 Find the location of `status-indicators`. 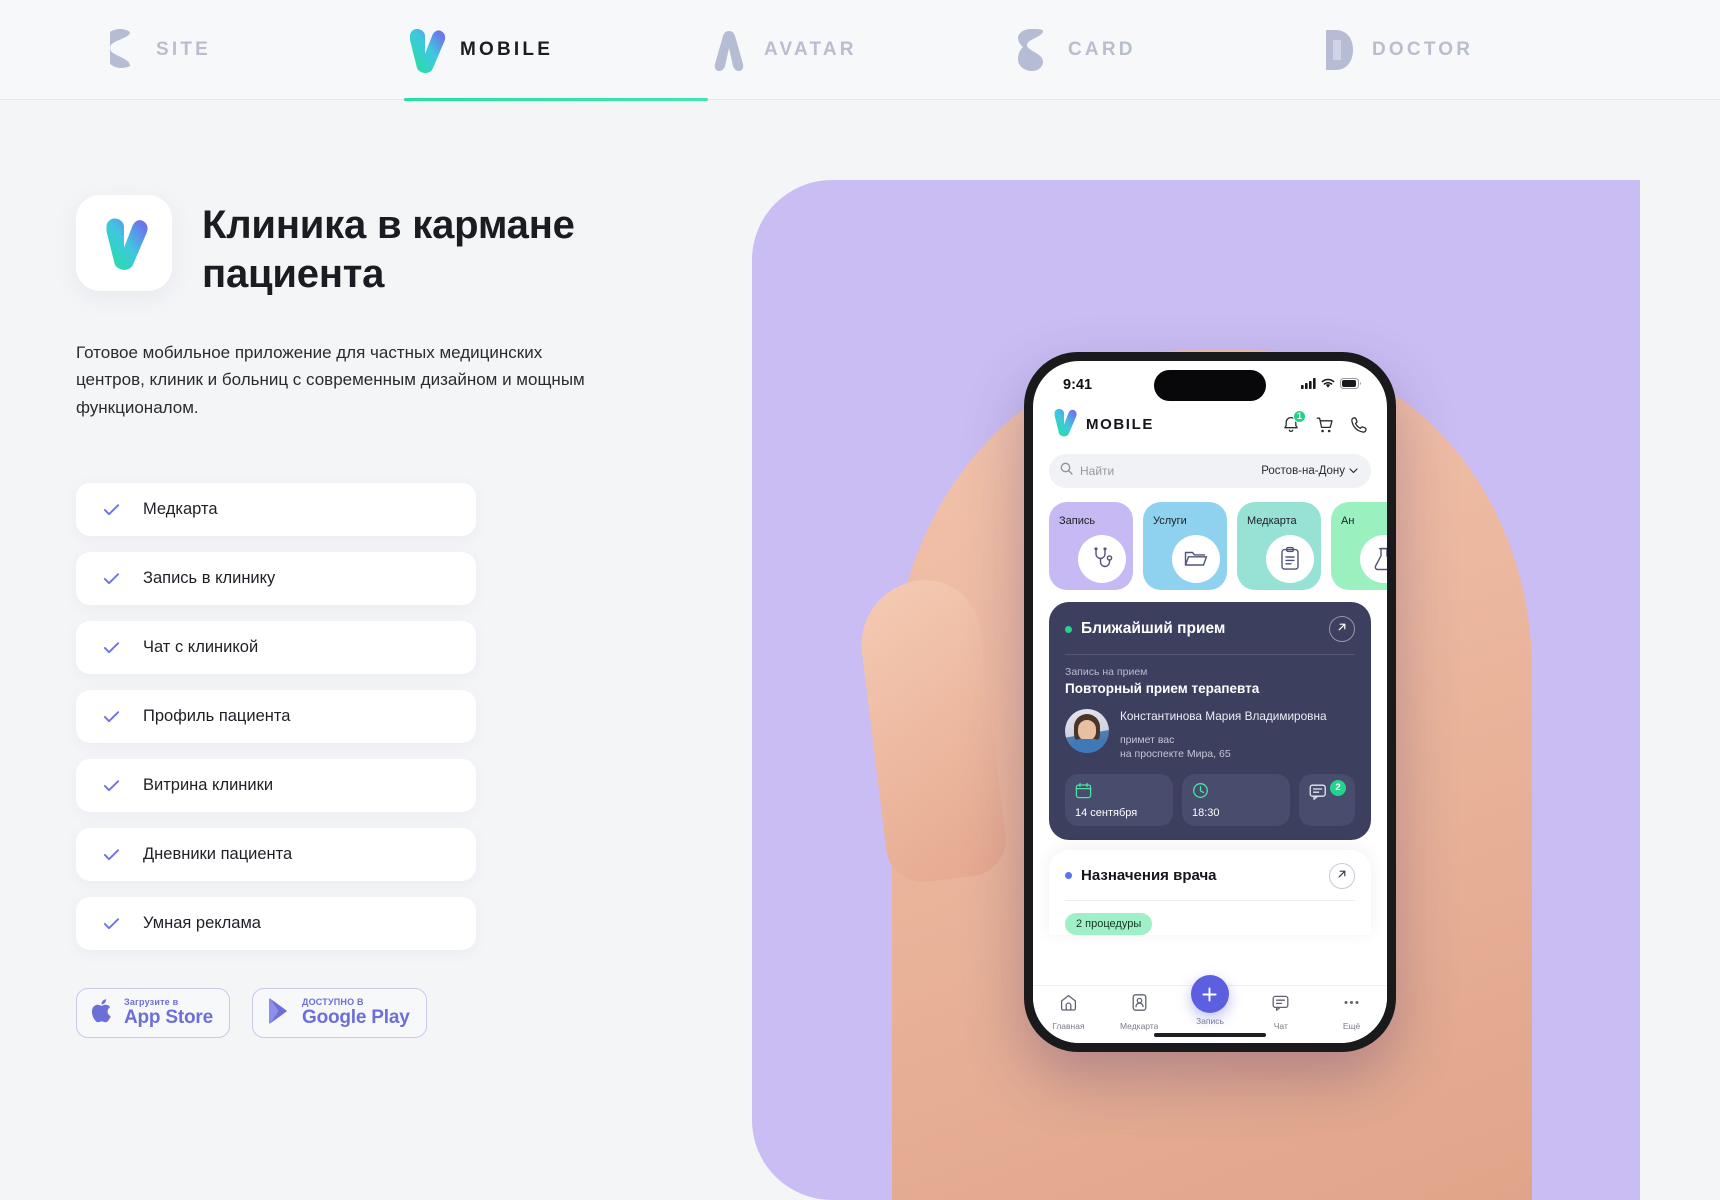

status-indicators is located at coordinates (1331, 385).